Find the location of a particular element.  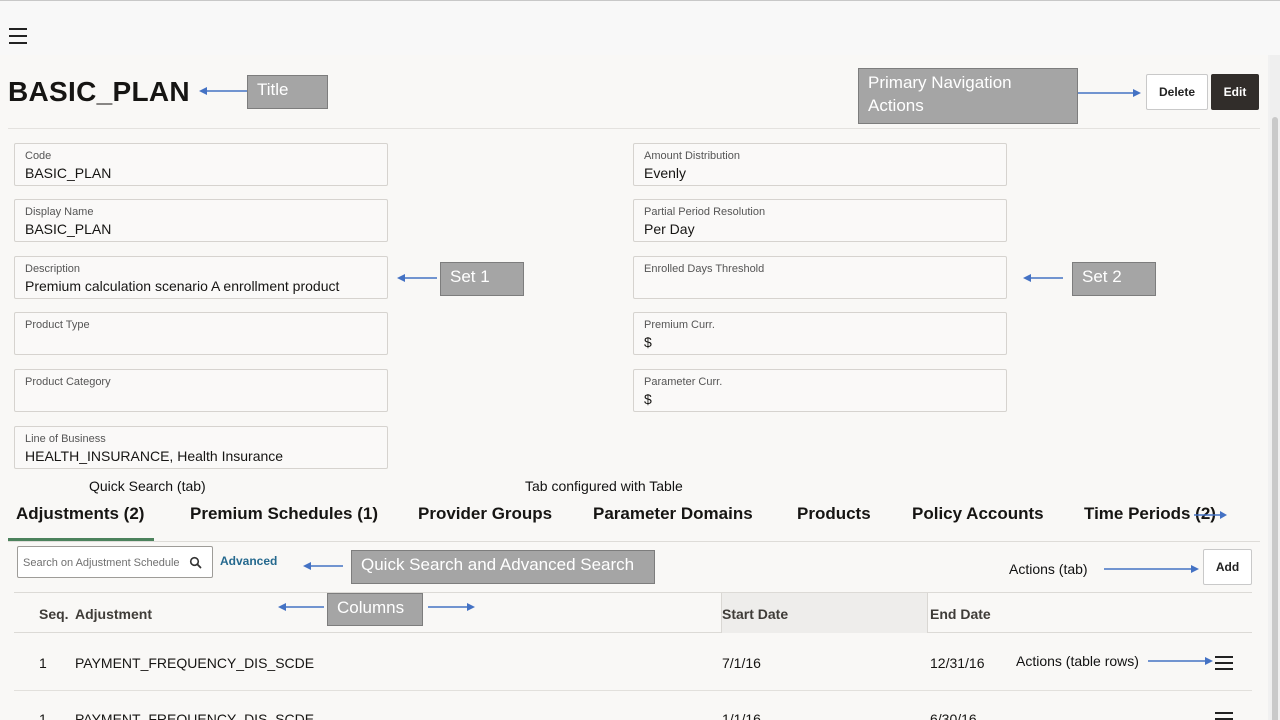

tab-adjustments: Adjustments (2) is located at coordinates (80, 514).